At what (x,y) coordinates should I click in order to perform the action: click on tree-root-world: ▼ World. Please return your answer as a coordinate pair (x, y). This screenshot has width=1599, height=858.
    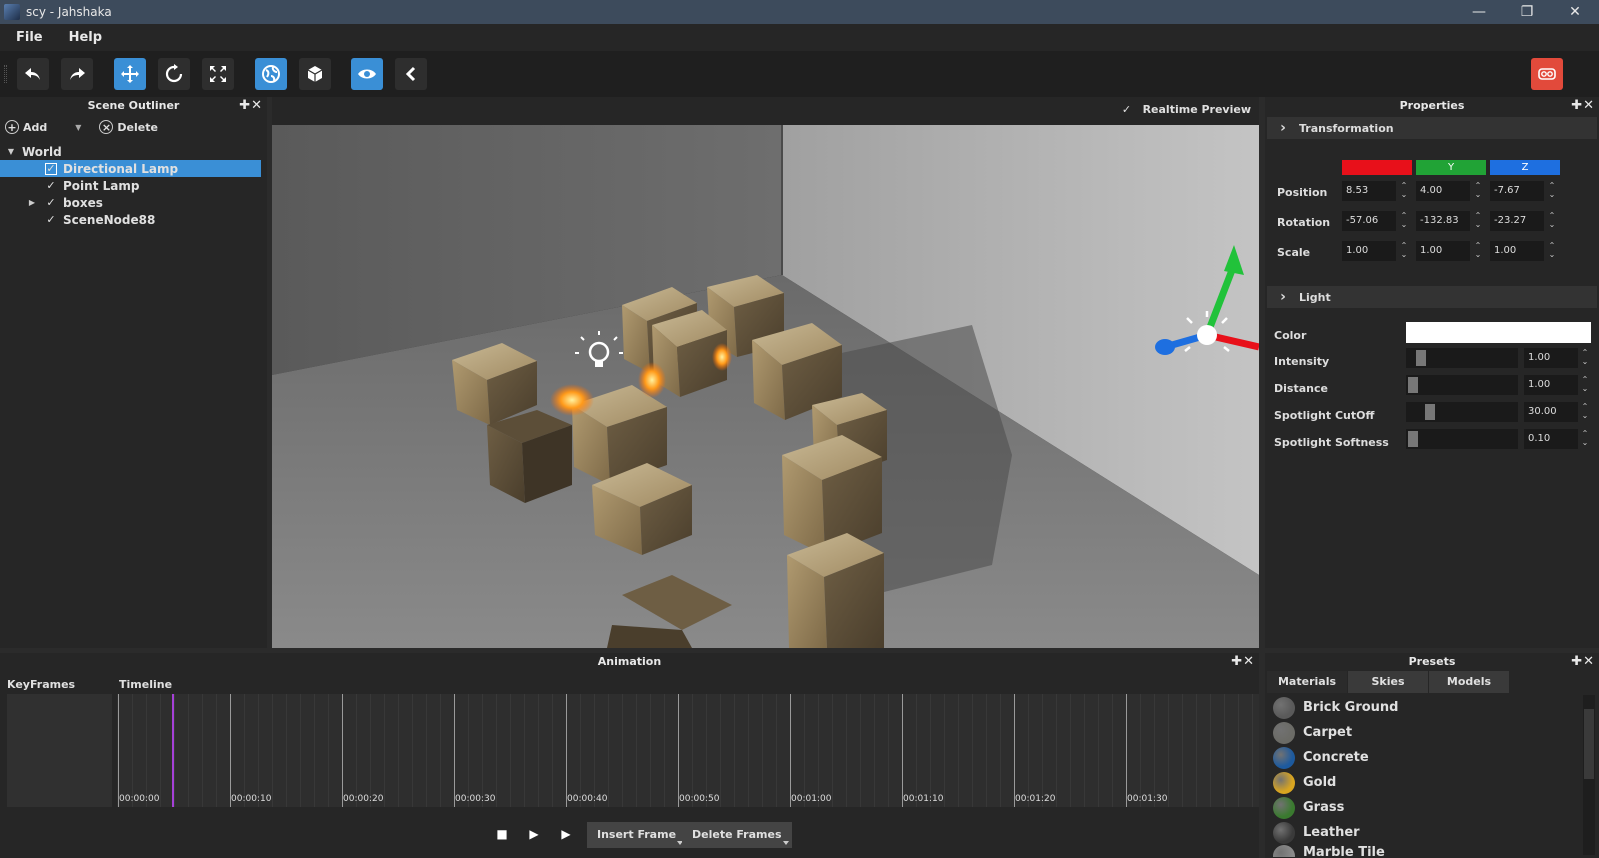
    Looking at the image, I should click on (133, 151).